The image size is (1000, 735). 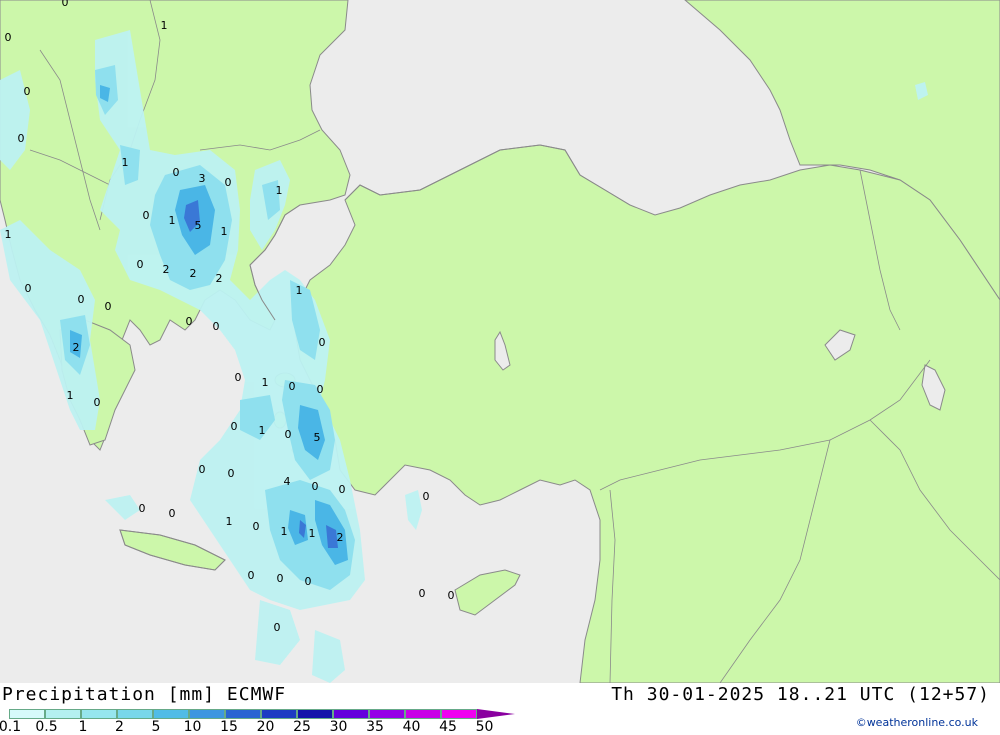 What do you see at coordinates (800, 694) in the screenshot?
I see `valid-time: Th 30-01-2025 18..21 UTC (12+57)` at bounding box center [800, 694].